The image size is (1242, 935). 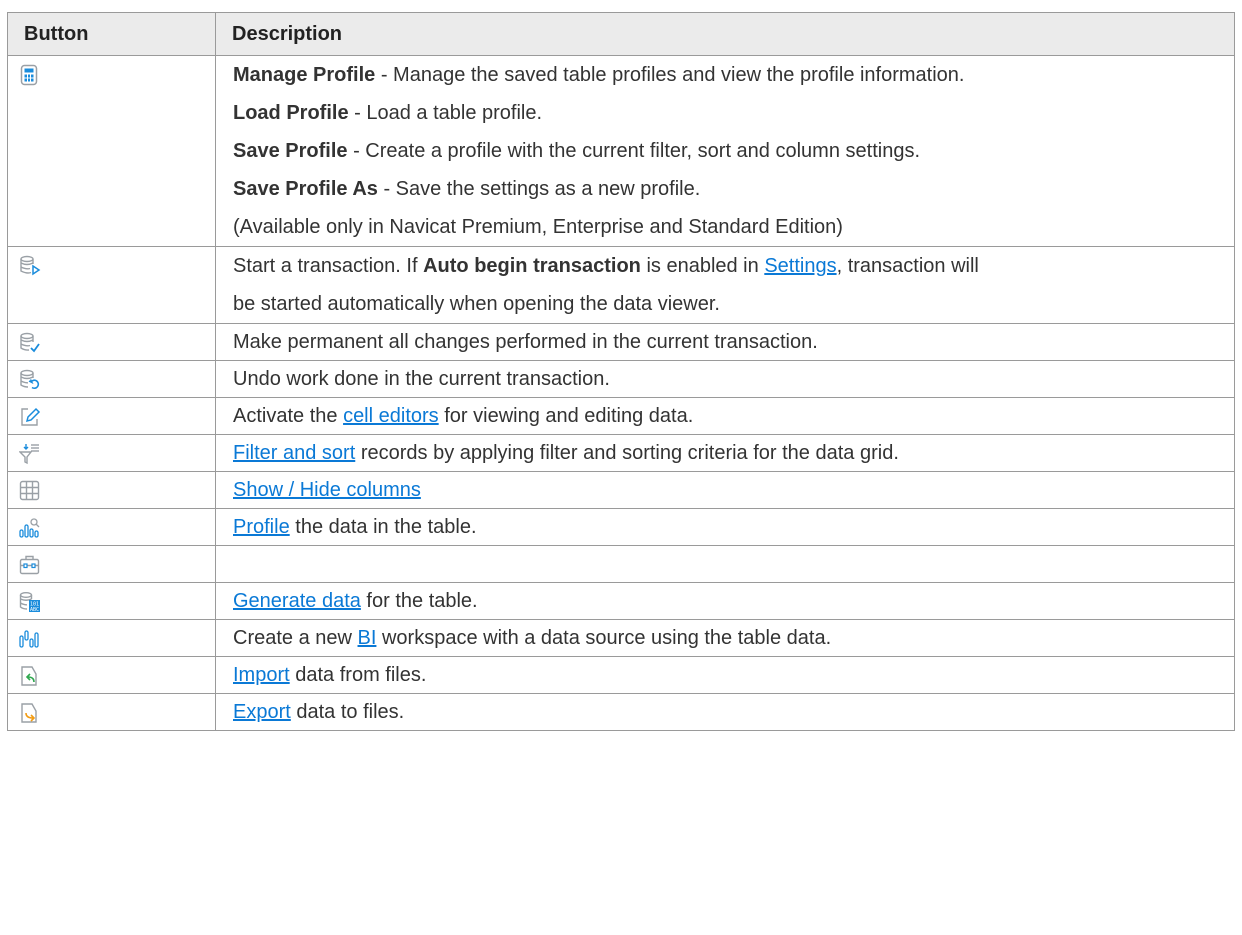 I want to click on settings-link: Settings, so click(x=800, y=266).